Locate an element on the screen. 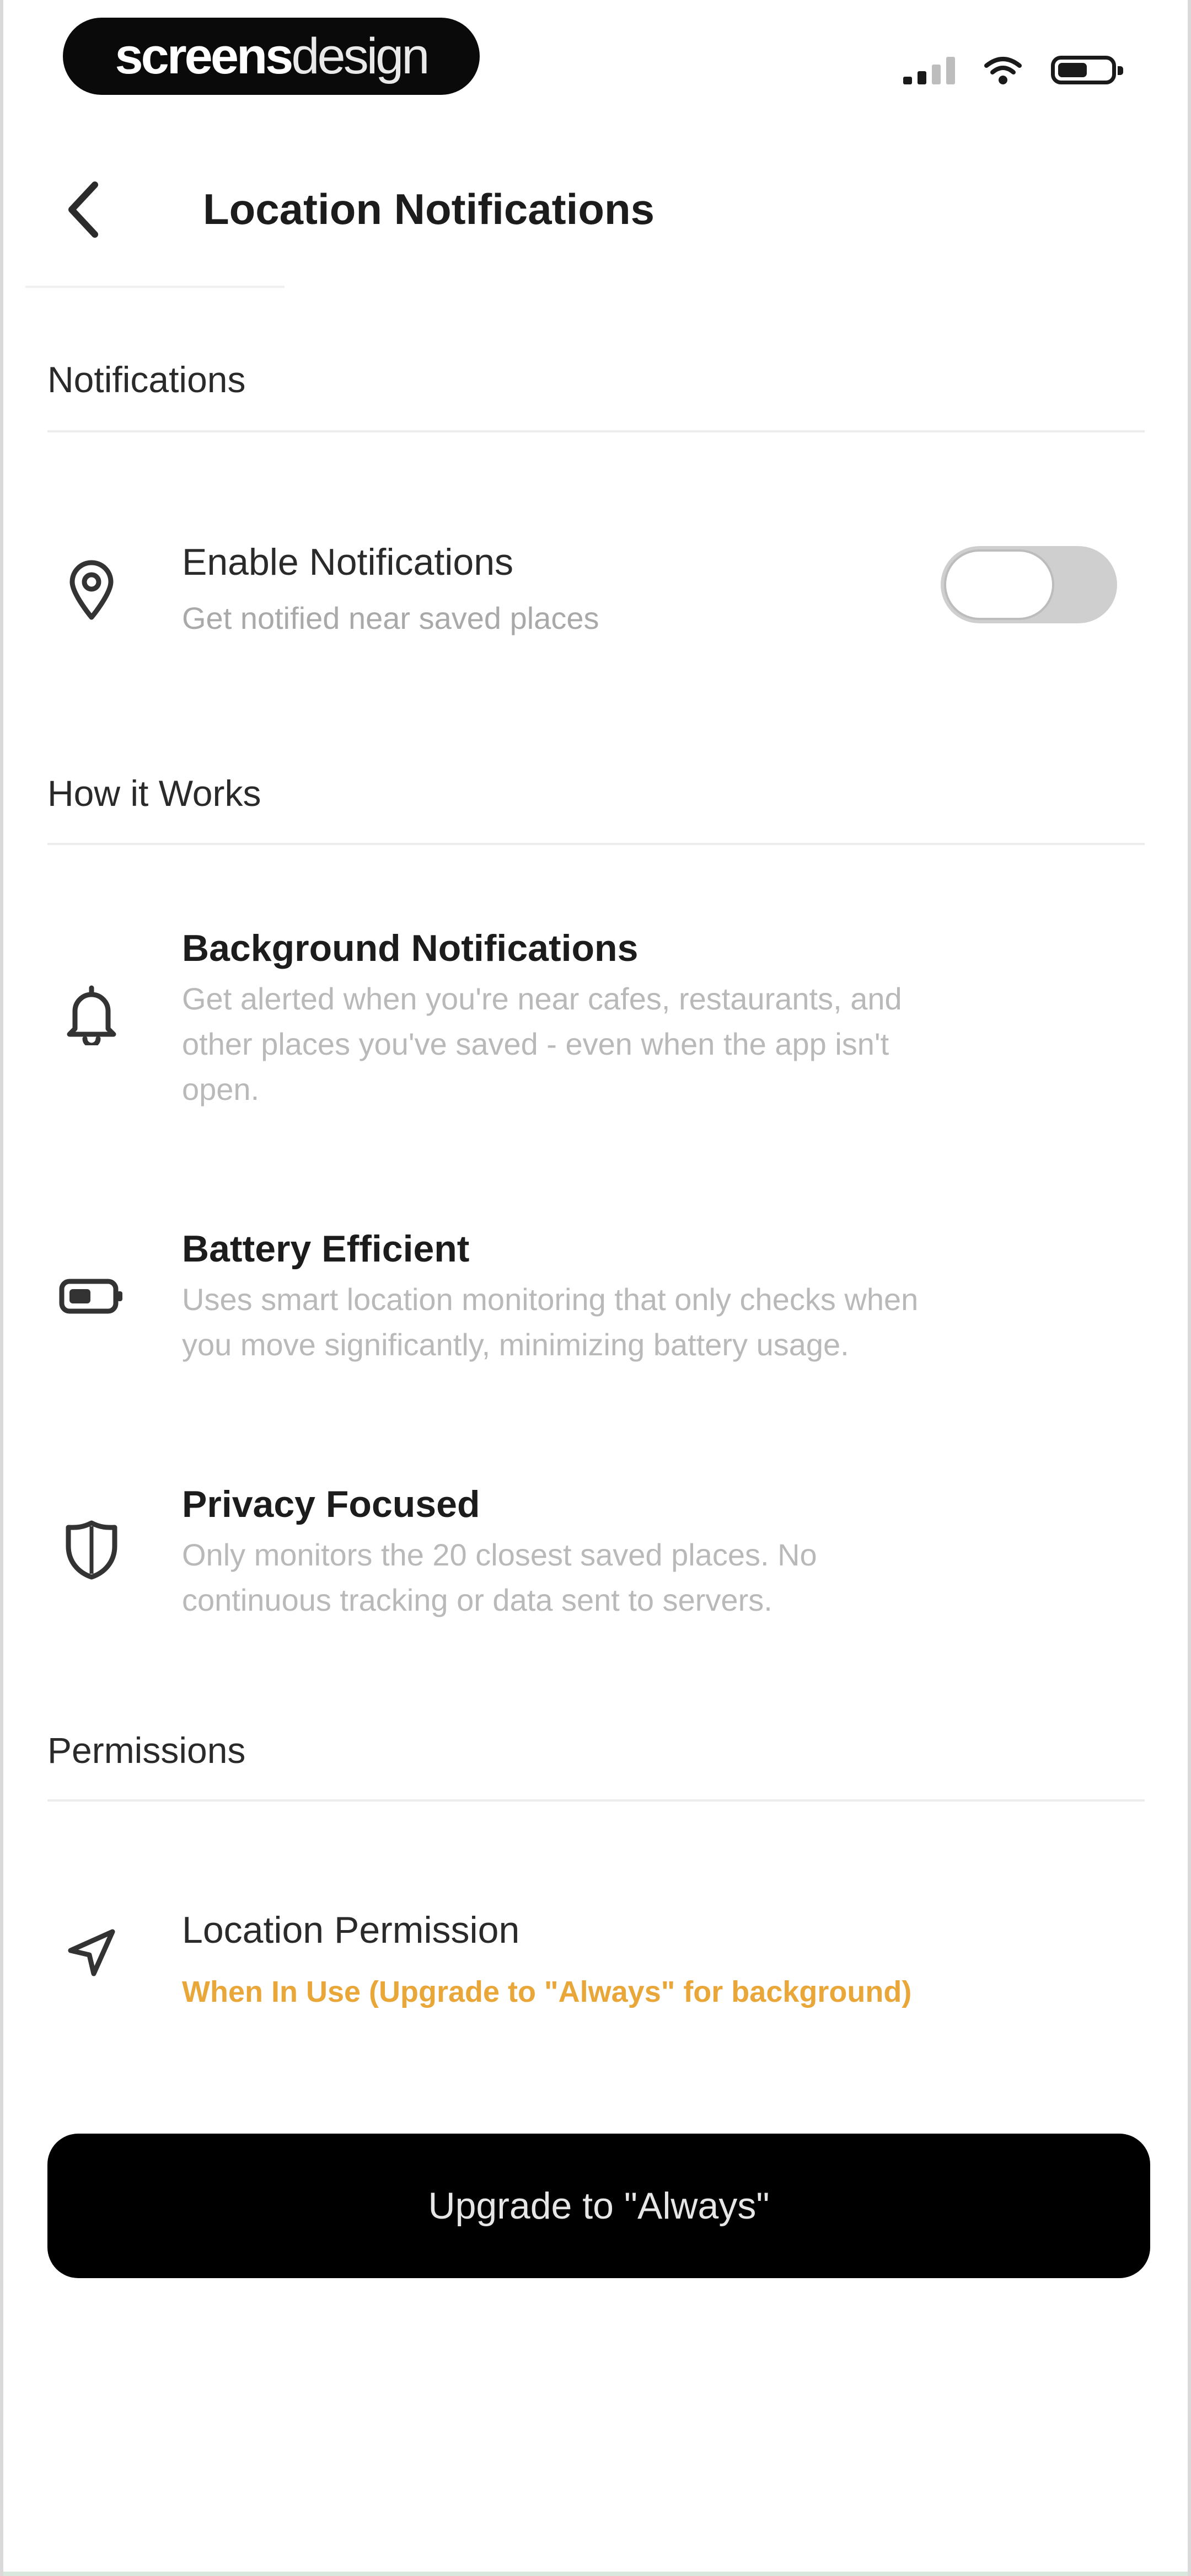 This screenshot has height=2576, width=1191. cellular-signal-icon is located at coordinates (929, 70).